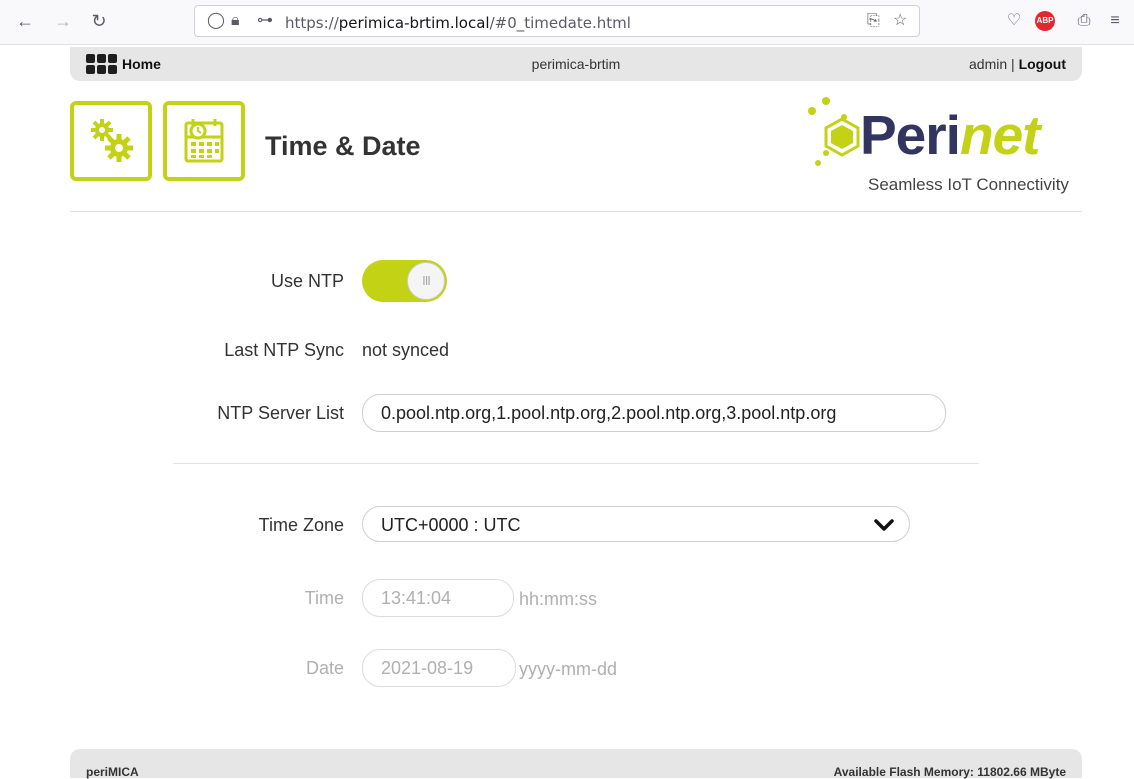 The height and width of the screenshot is (779, 1134). I want to click on time-input, so click(438, 598).